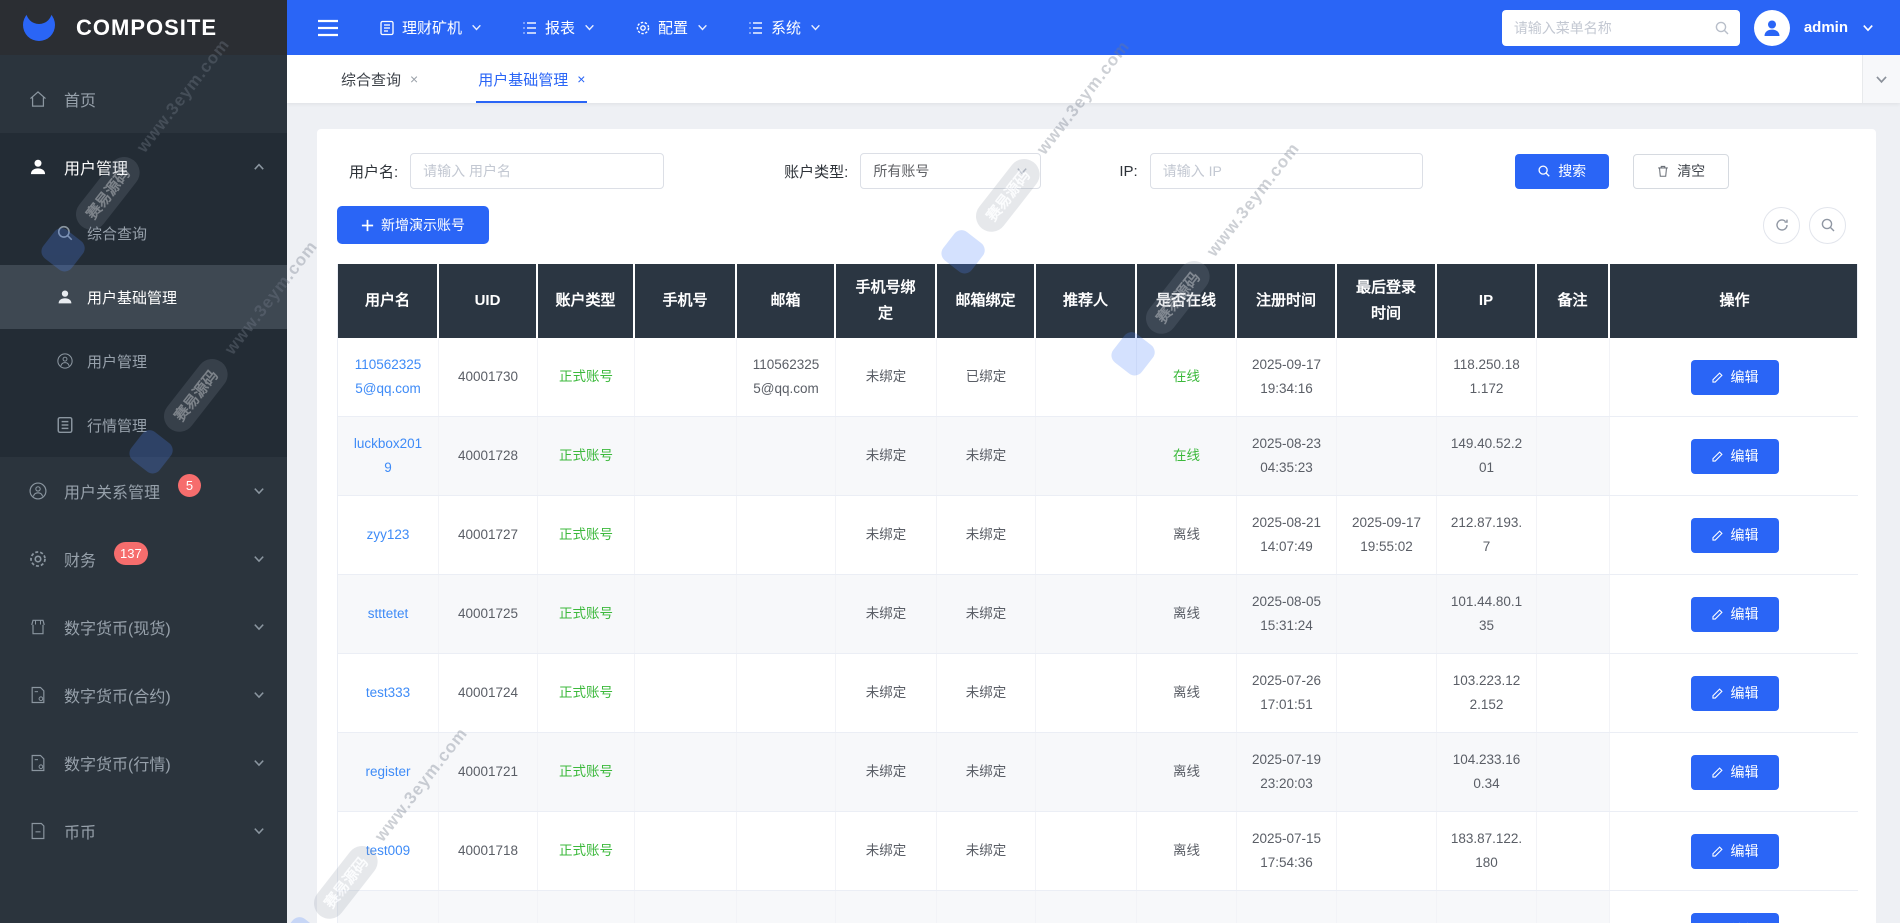  Describe the element at coordinates (143, 627) in the screenshot. I see `sidebar-item-crypto-spot: 数字货币(现货)` at that location.